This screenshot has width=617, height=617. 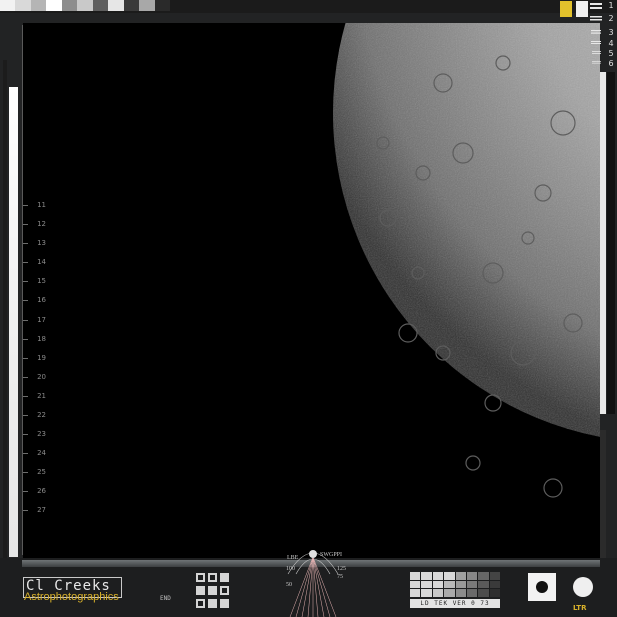 What do you see at coordinates (85, 5) in the screenshot?
I see `grayscale-calibration` at bounding box center [85, 5].